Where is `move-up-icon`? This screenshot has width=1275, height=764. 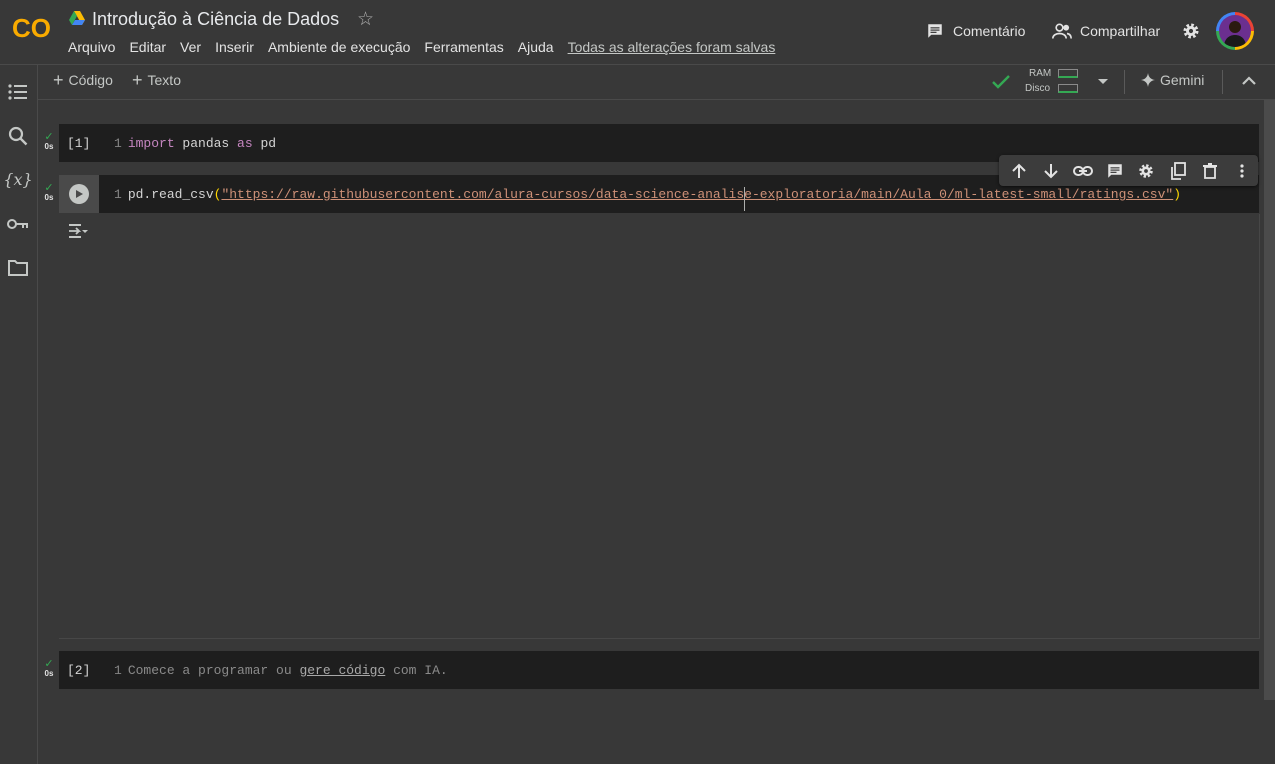 move-up-icon is located at coordinates (1019, 170).